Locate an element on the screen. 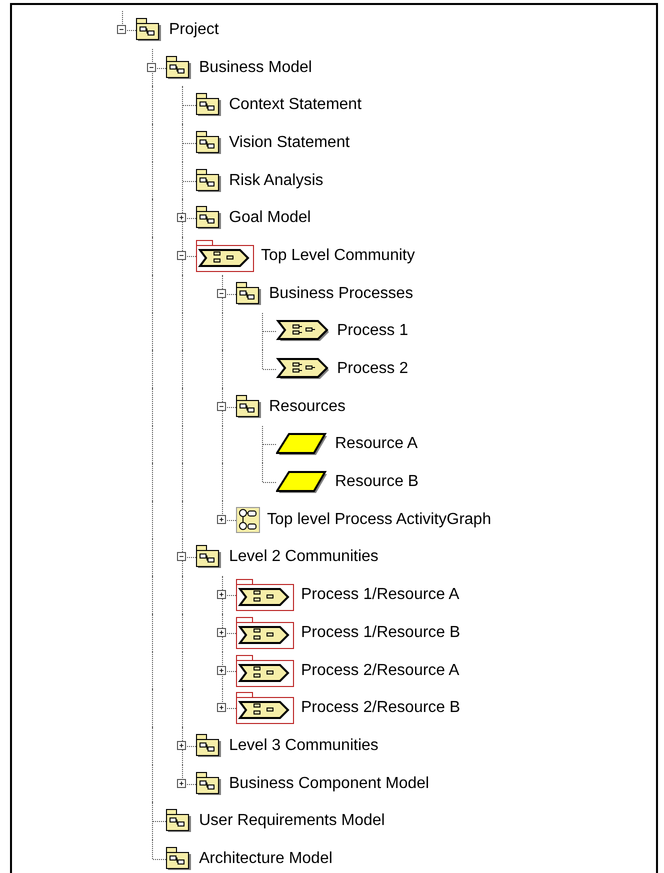  tree-item-label: Resource A is located at coordinates (376, 444).